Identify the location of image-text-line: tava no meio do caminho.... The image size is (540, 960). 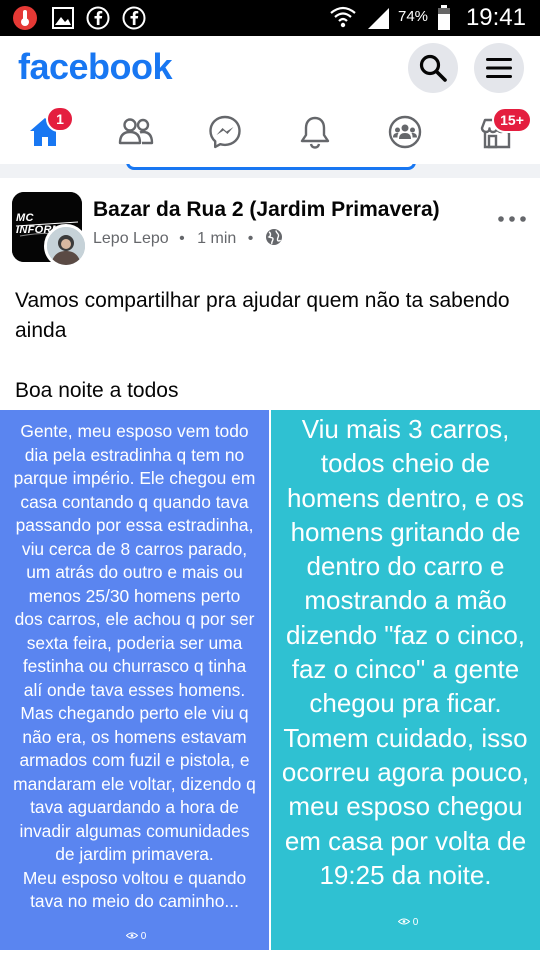
(134, 901).